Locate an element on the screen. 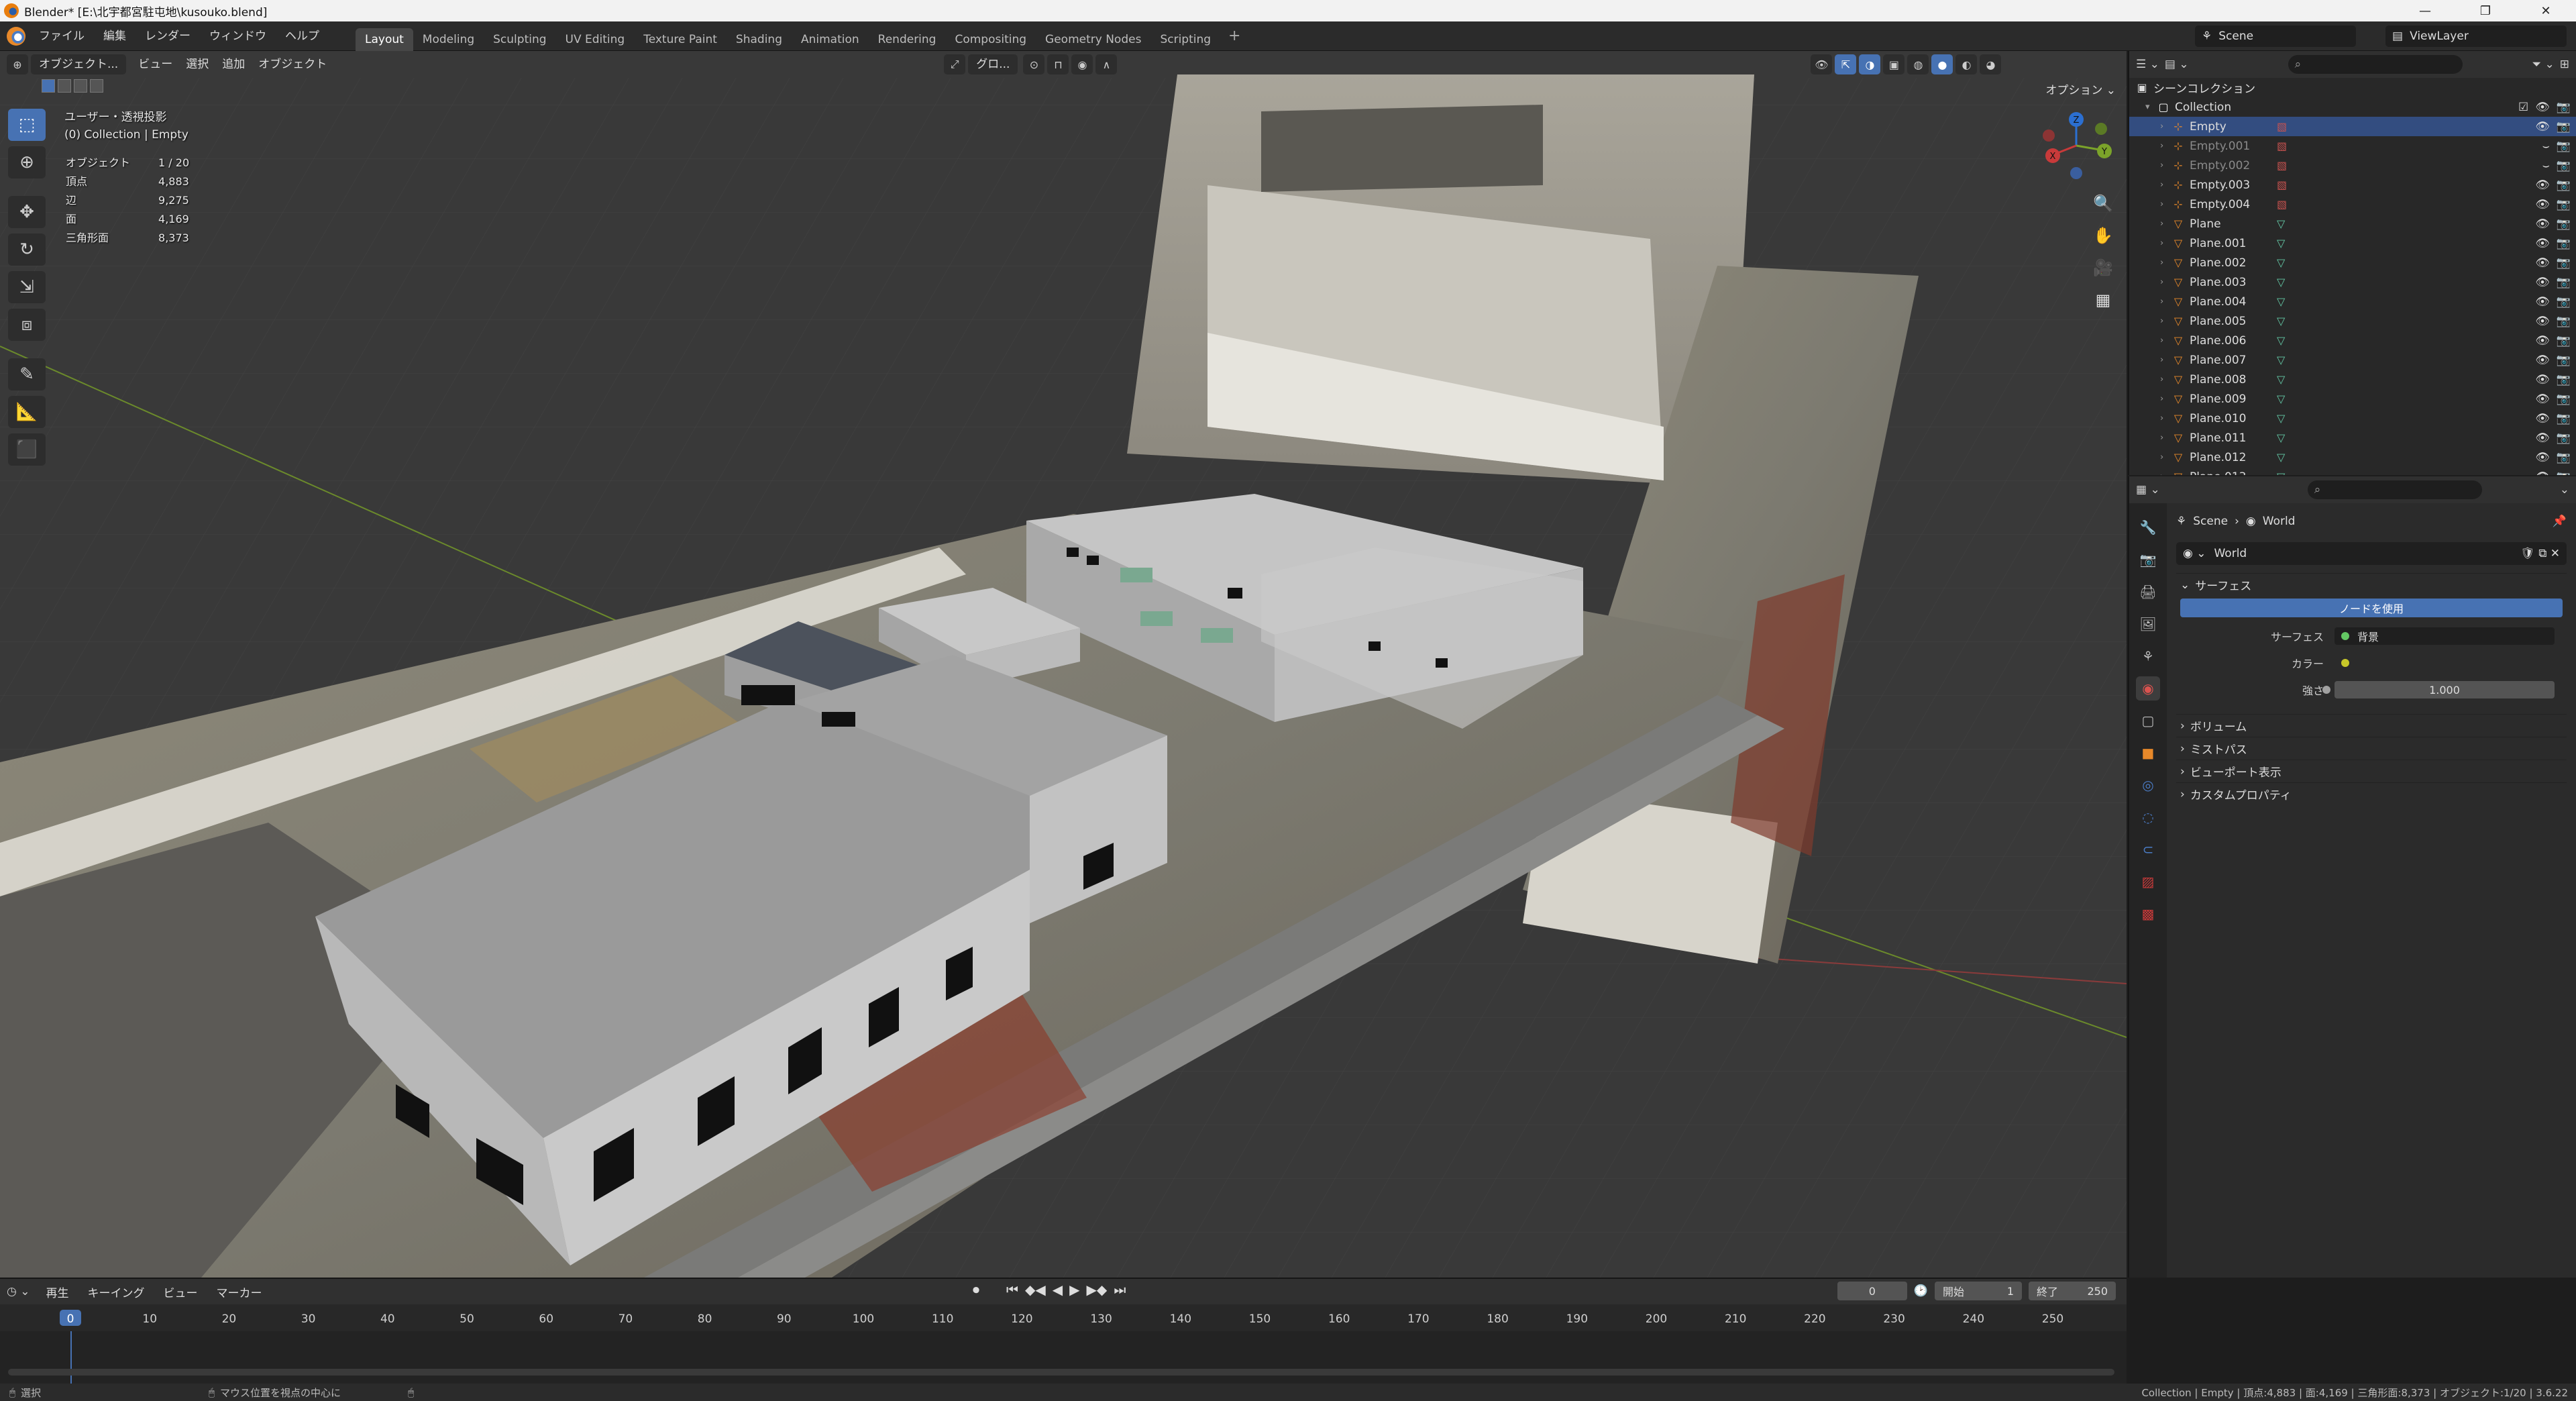 Image resolution: width=2576 pixels, height=1401 pixels. add-workspace-icon: + is located at coordinates (1234, 36).